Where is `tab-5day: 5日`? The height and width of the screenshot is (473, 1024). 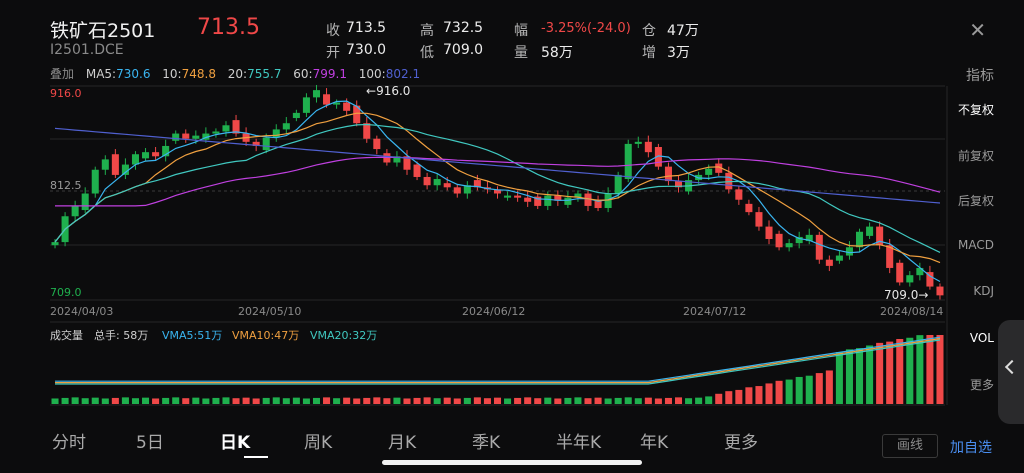
tab-5day: 5日 is located at coordinates (178, 440).